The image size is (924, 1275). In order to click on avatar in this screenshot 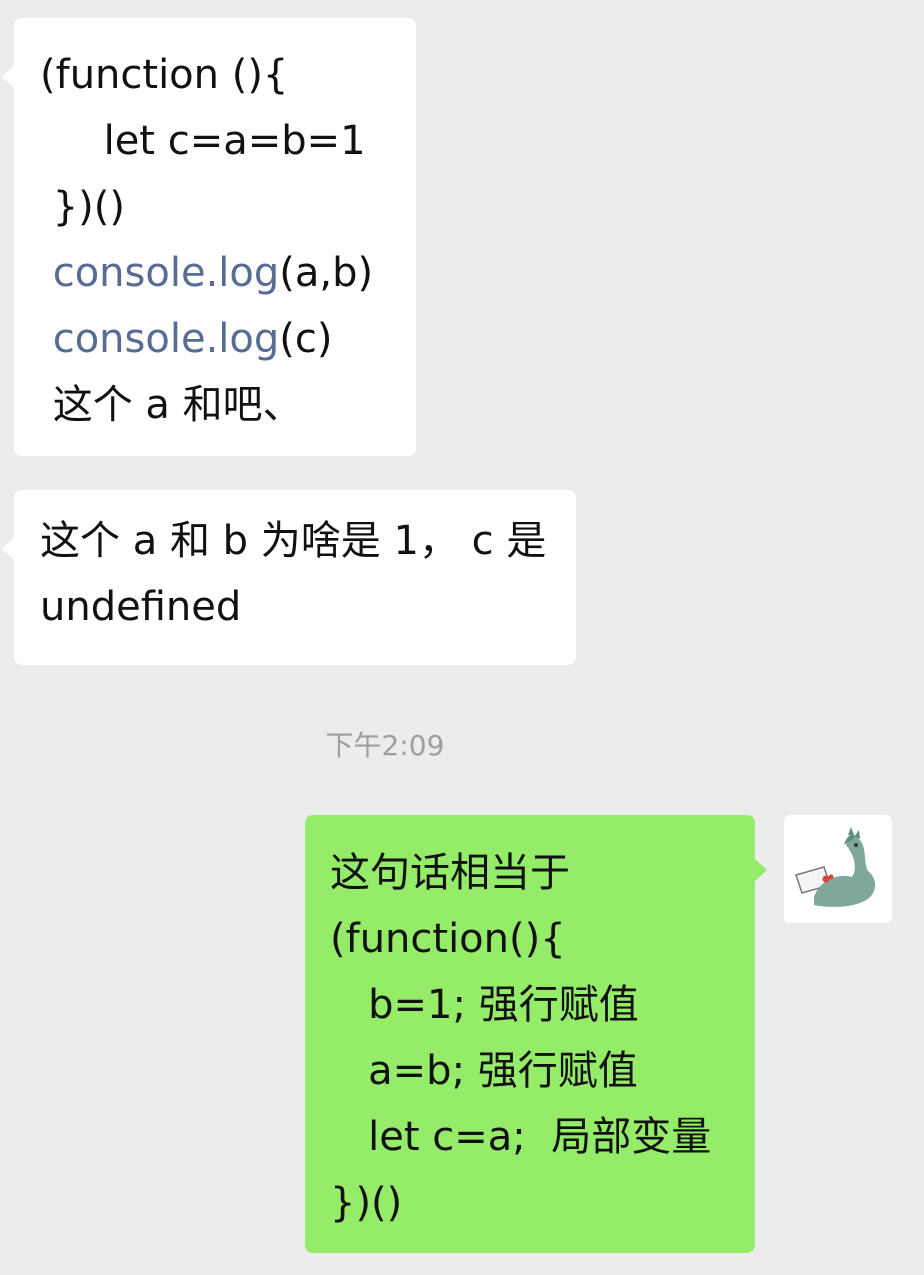, I will do `click(838, 869)`.